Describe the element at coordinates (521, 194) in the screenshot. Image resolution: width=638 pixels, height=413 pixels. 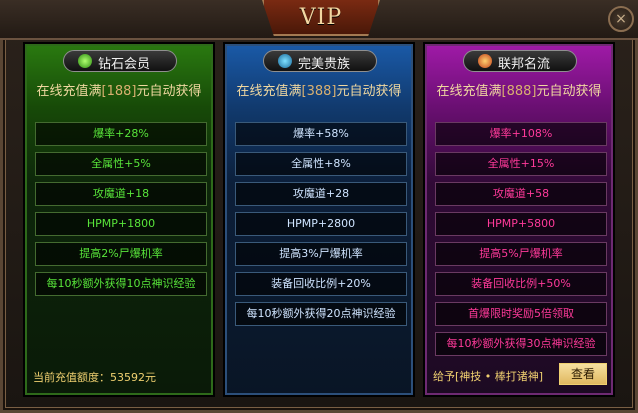
I see `benefit-row: 攻魔道+58` at that location.